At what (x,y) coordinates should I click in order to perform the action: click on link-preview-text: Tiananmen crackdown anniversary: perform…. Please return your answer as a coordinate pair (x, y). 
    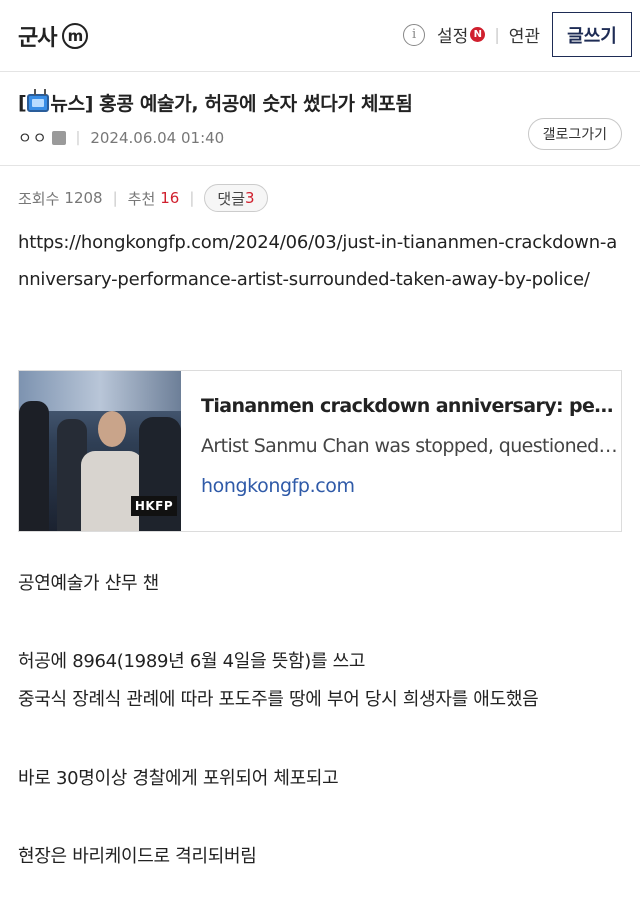
    Looking at the image, I should click on (401, 451).